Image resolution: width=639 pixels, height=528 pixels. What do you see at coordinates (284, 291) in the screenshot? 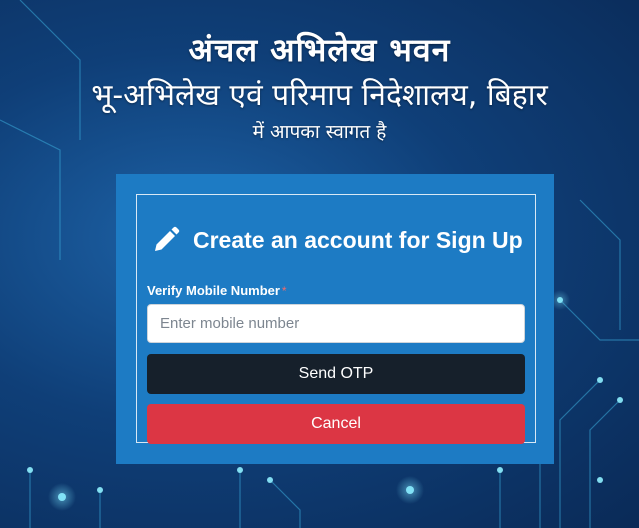
I see `required-marker: *` at bounding box center [284, 291].